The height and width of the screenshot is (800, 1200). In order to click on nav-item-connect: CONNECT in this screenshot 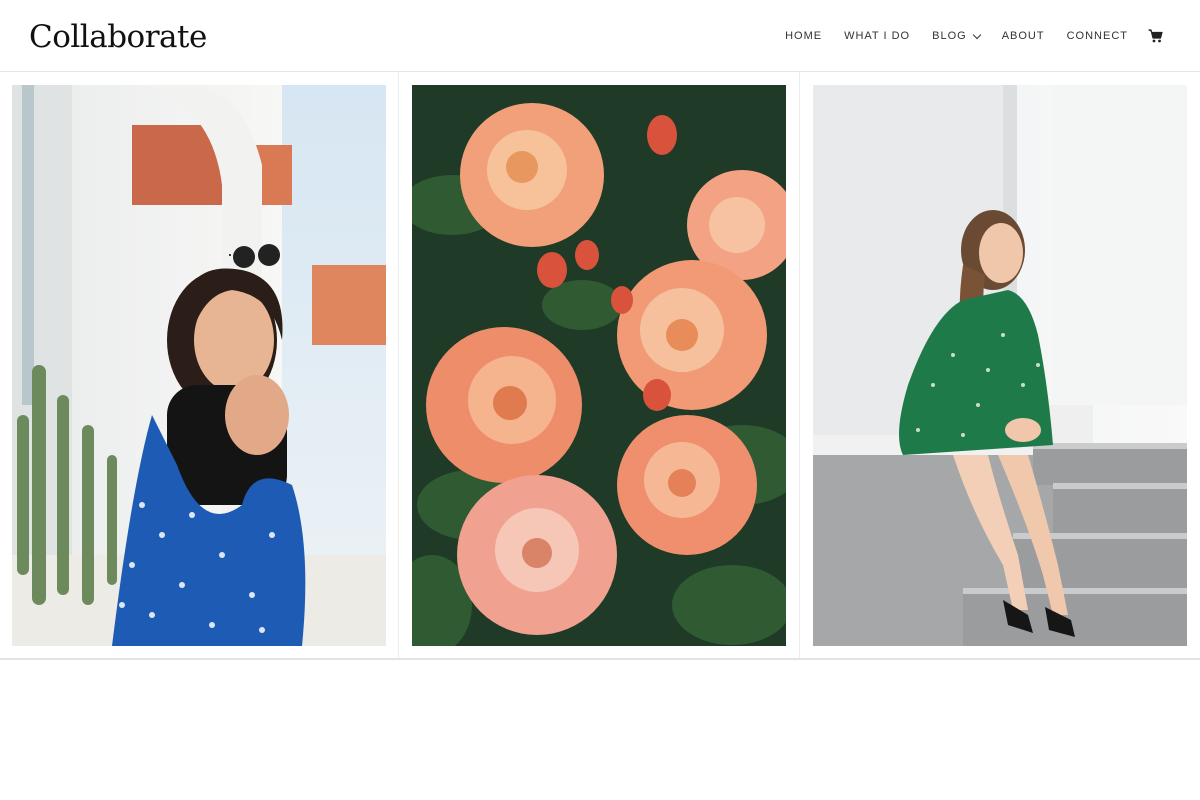, I will do `click(1097, 36)`.